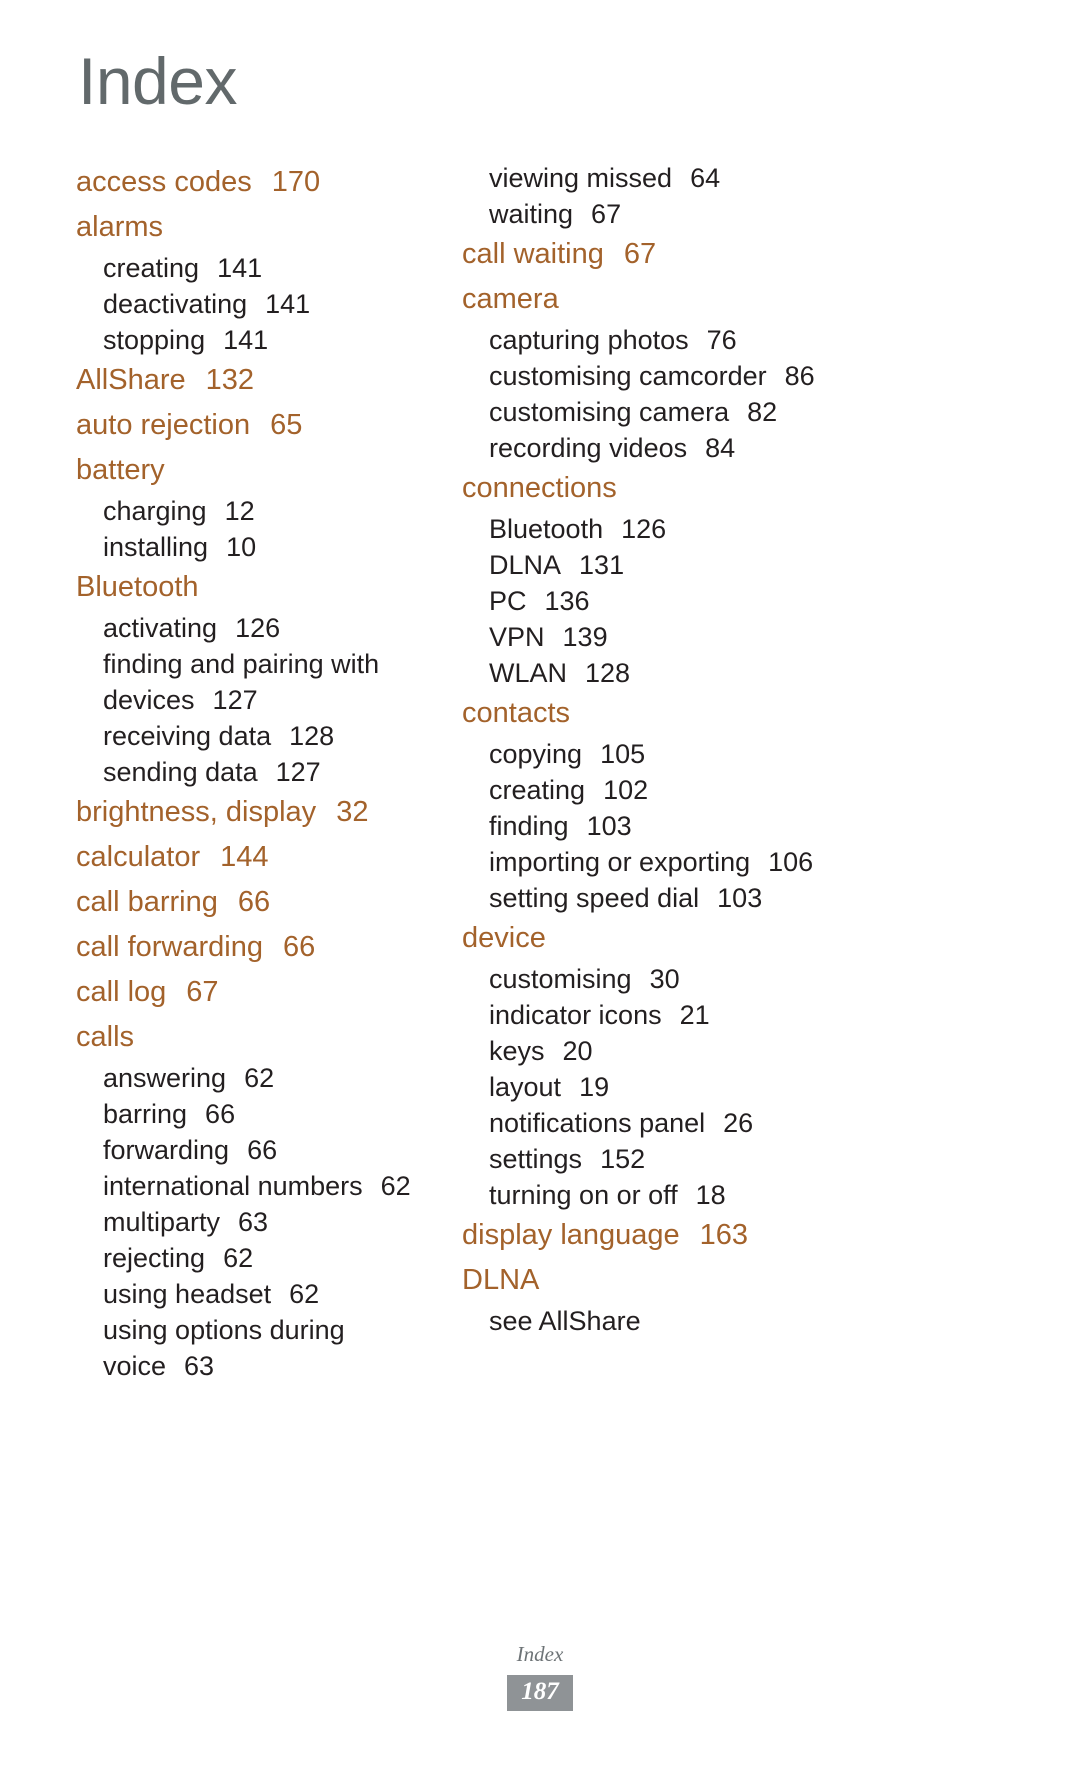  Describe the element at coordinates (701, 637) in the screenshot. I see `index-sub-entry: VPN 139` at that location.